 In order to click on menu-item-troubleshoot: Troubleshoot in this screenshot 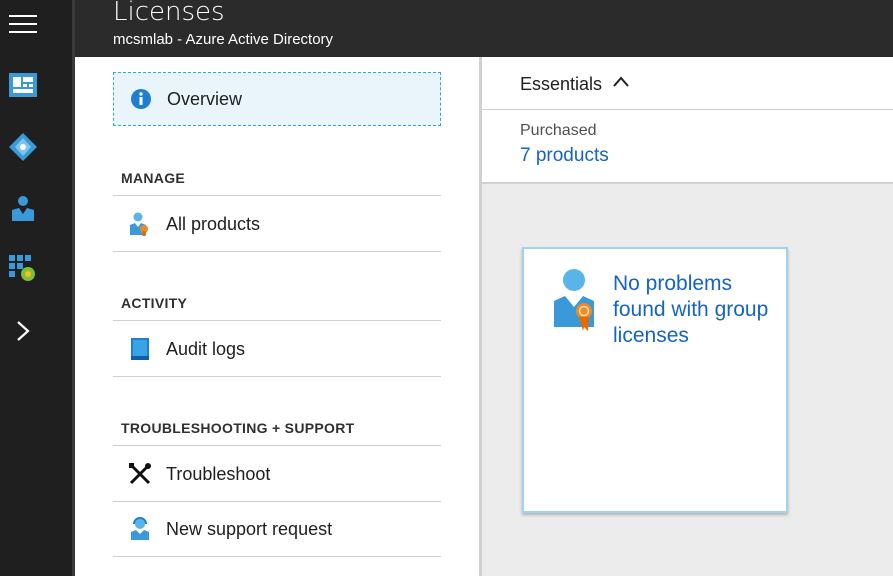, I will do `click(277, 474)`.